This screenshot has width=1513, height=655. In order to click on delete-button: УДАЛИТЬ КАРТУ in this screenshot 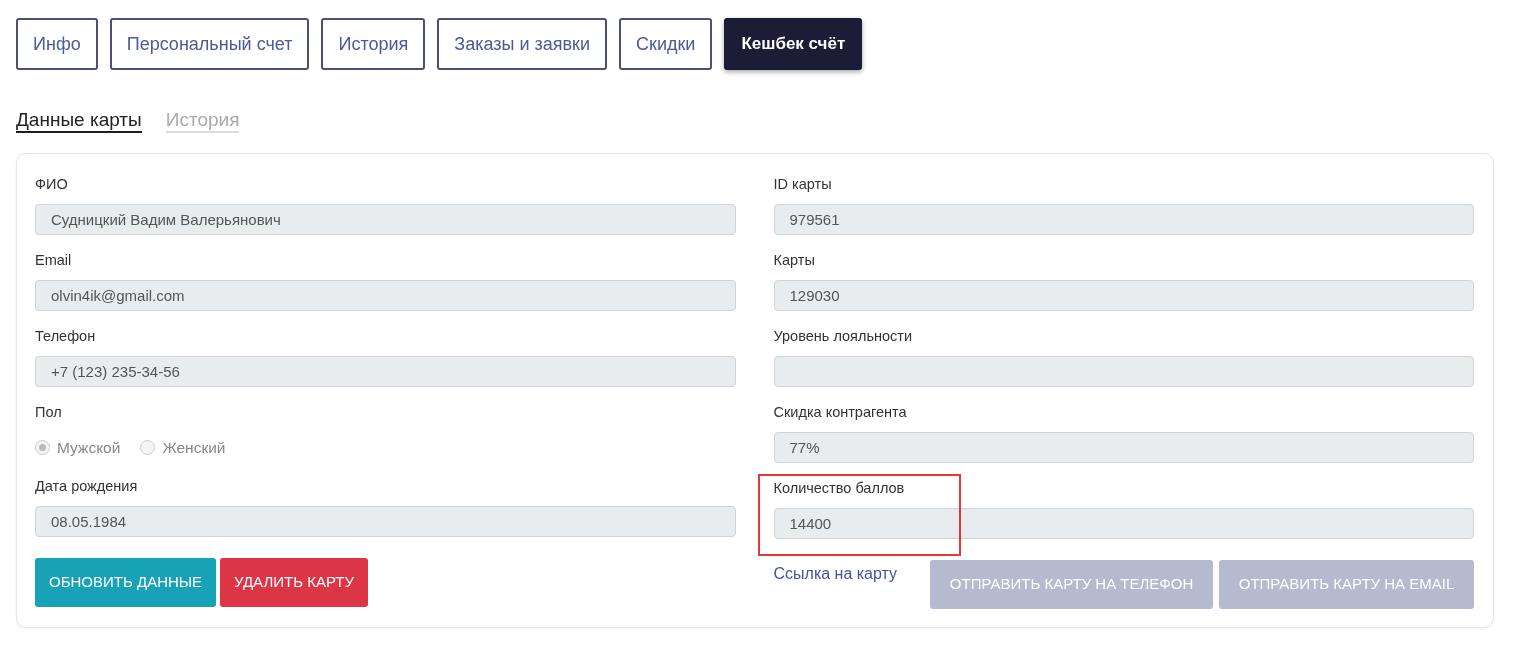, I will do `click(294, 582)`.